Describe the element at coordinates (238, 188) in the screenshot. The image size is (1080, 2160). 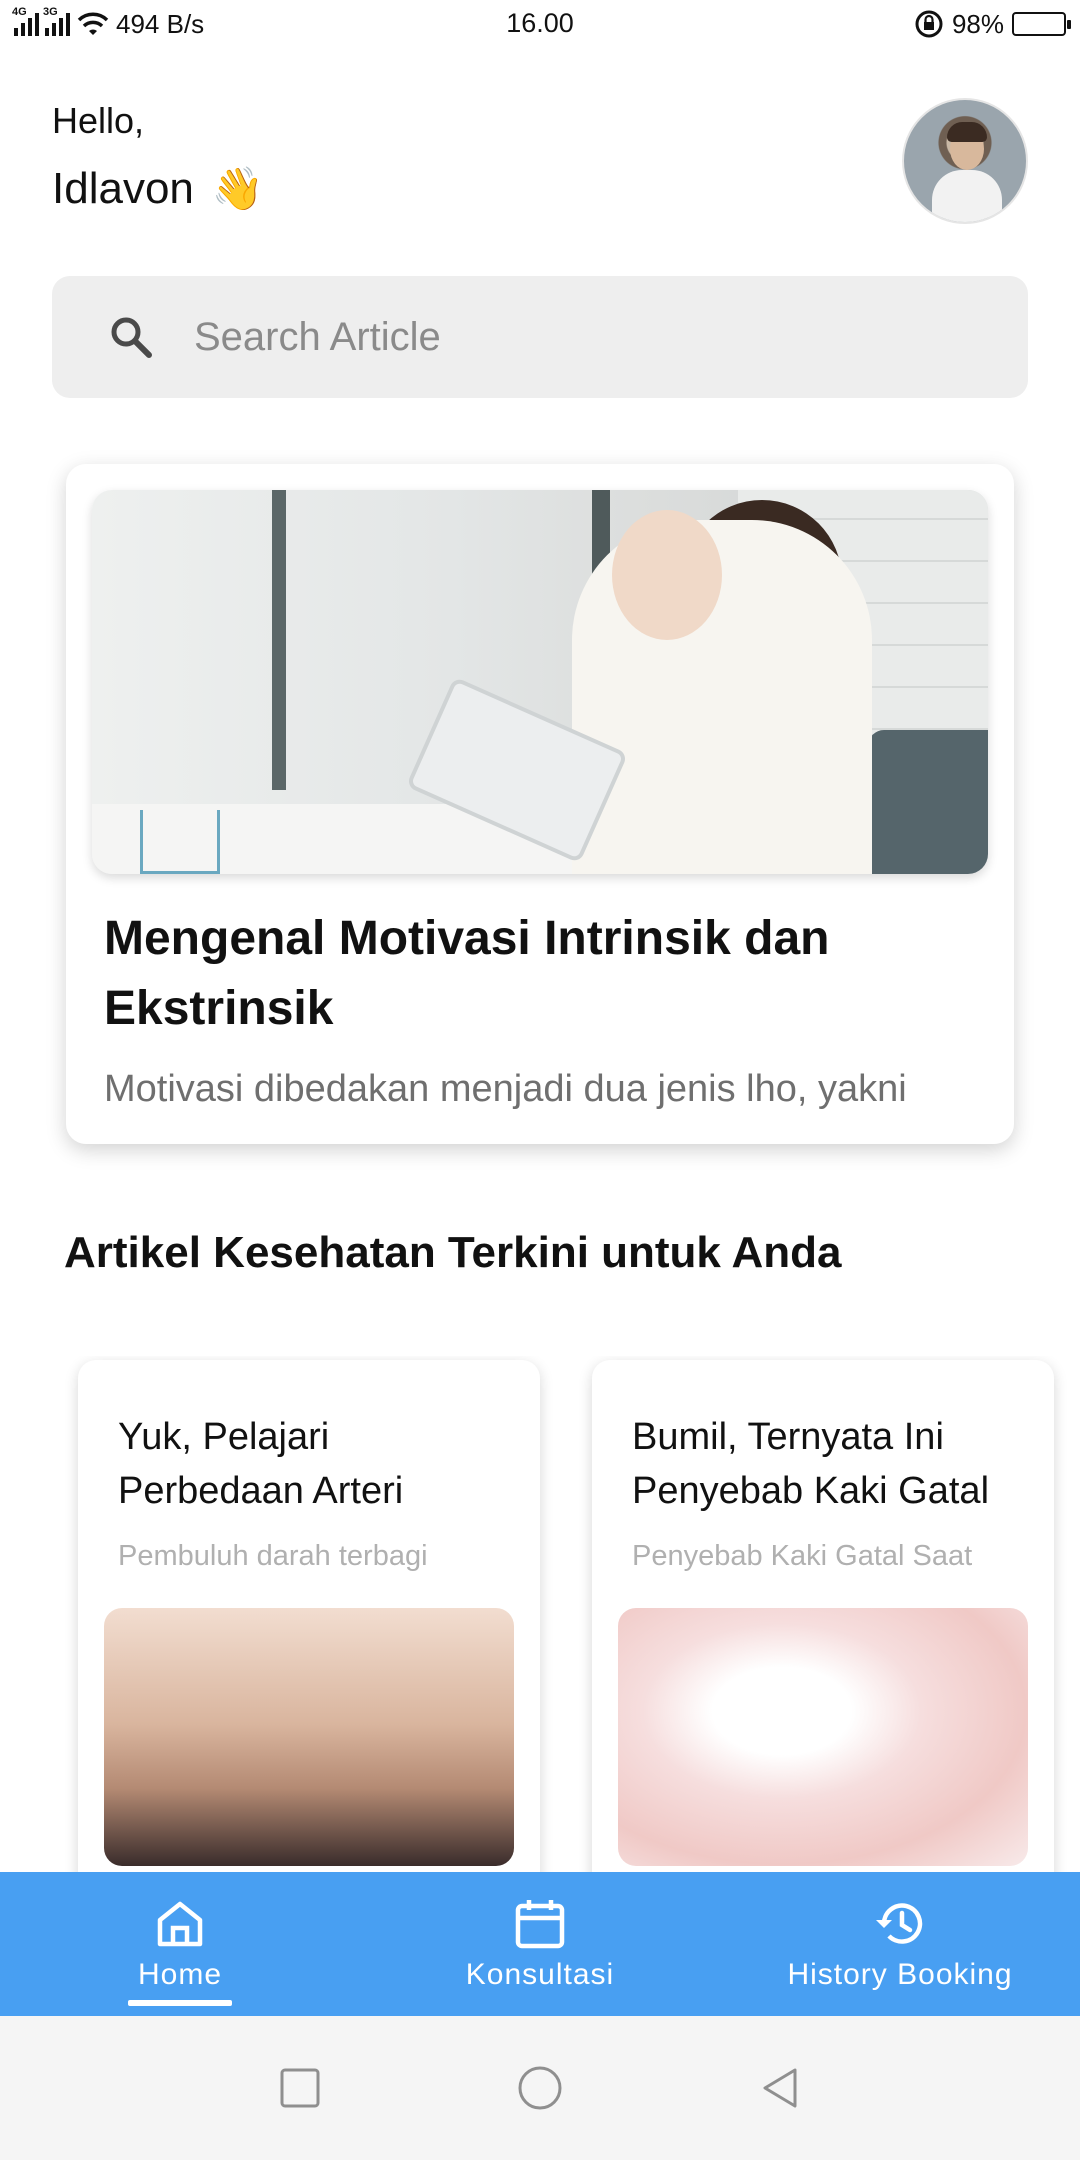
I see `waving-hand-icon: 👋` at that location.